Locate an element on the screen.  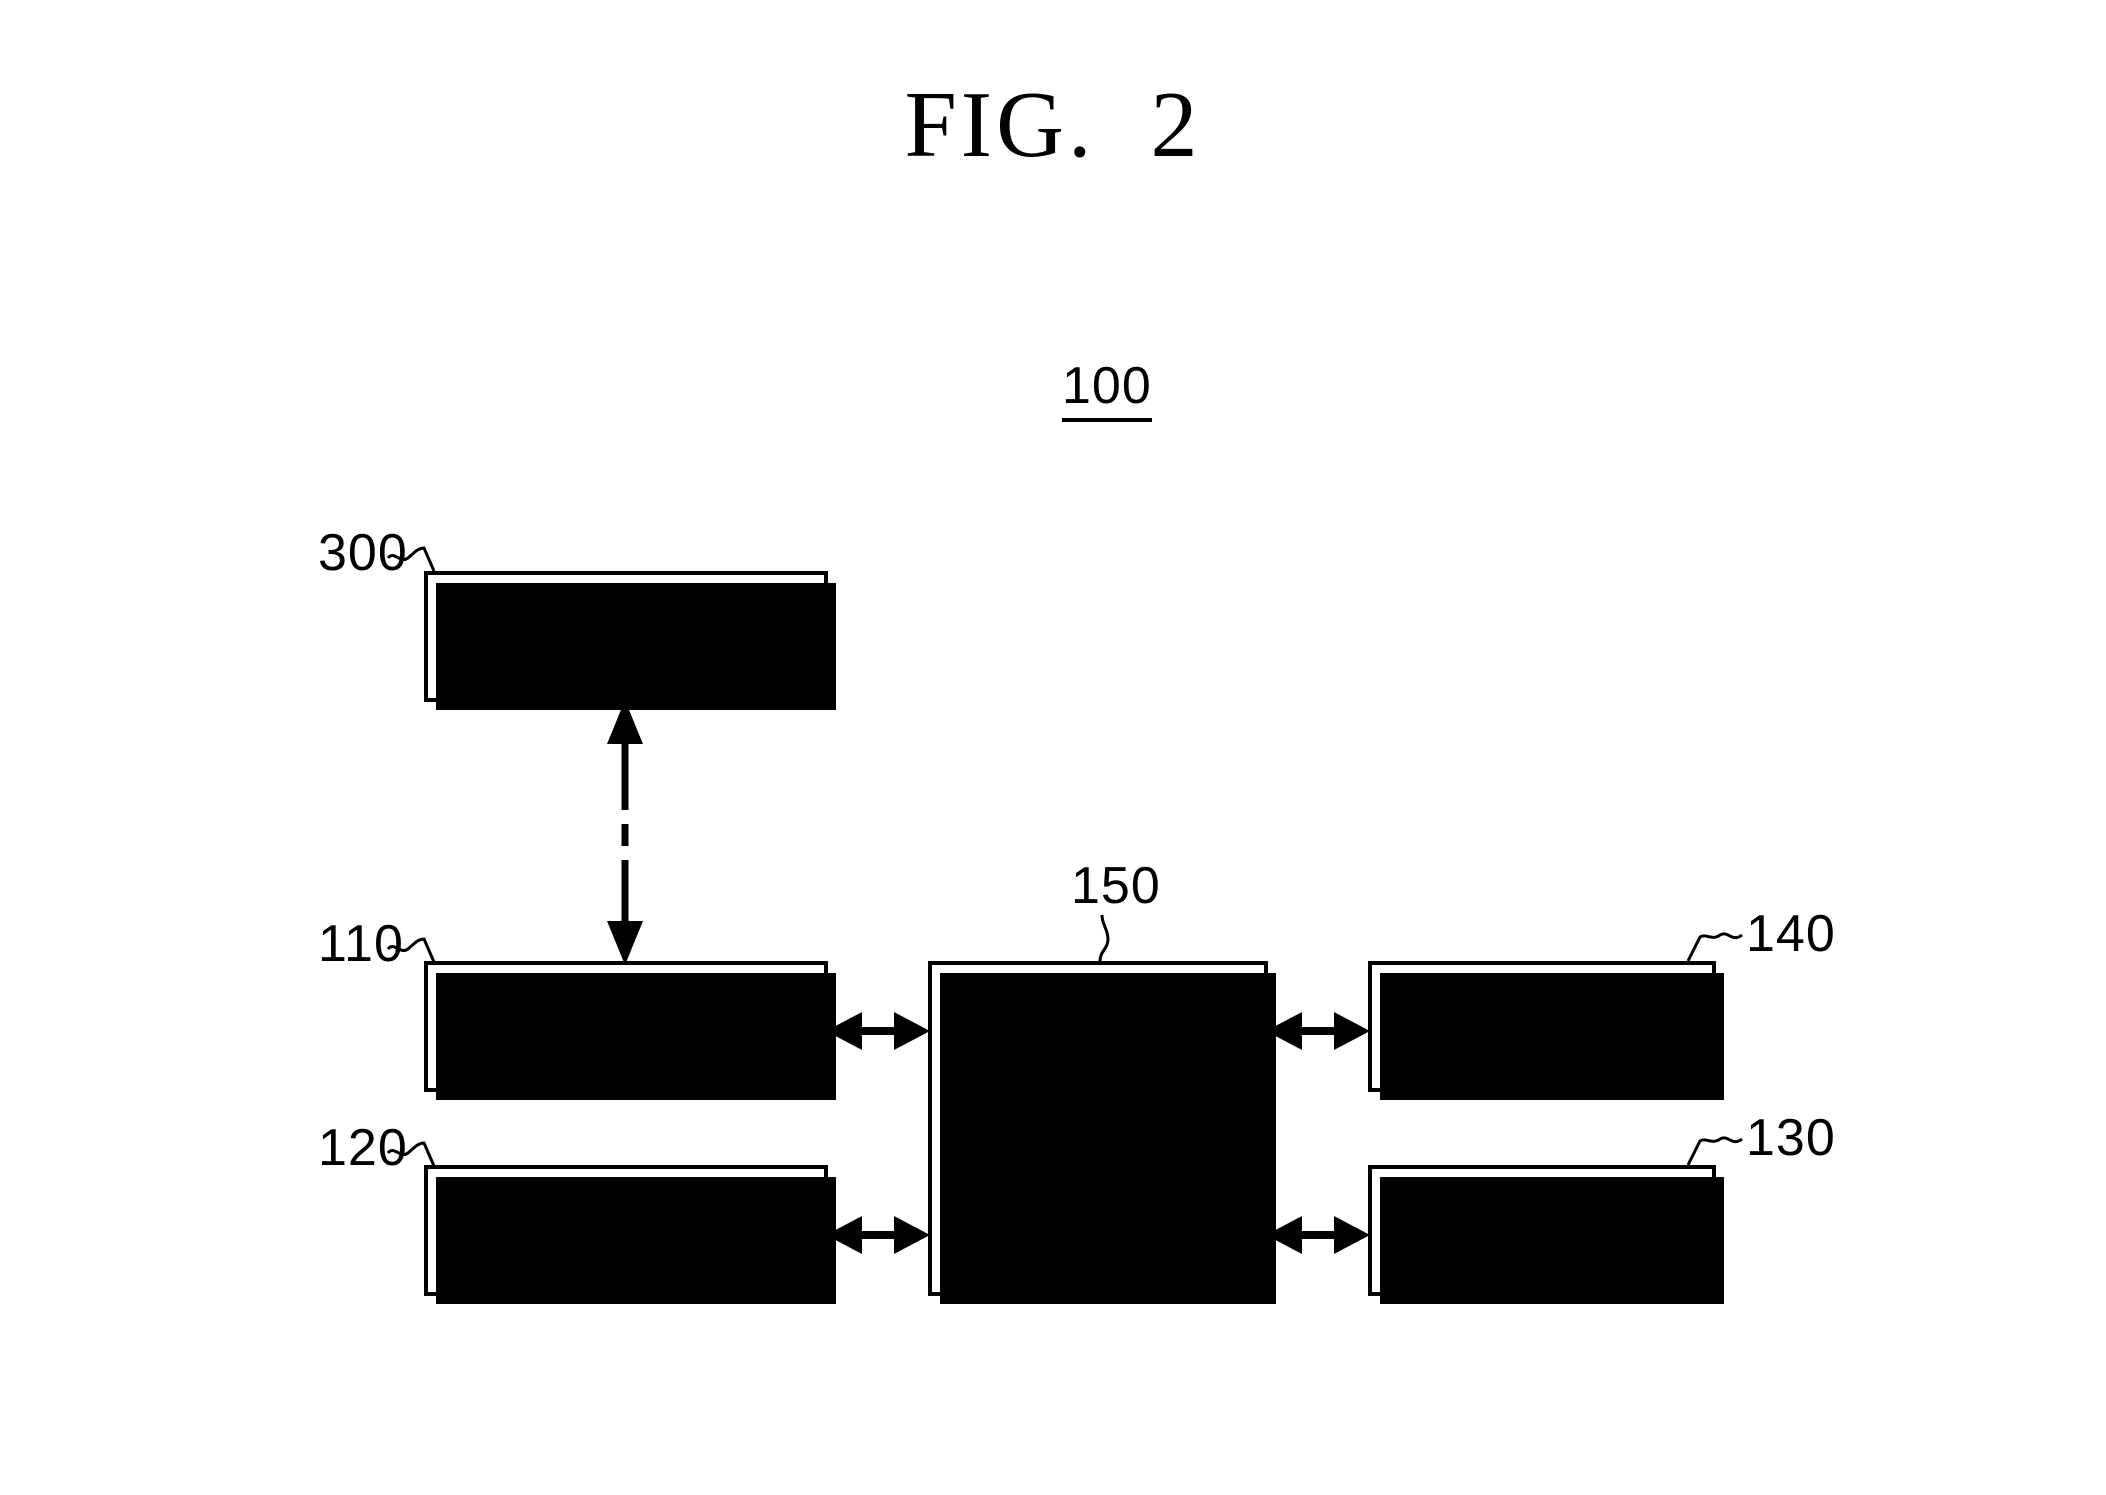
block-communication-interface-unit: COMMUNICATION INTERFACE UNIT is located at coordinates (630, 1030).